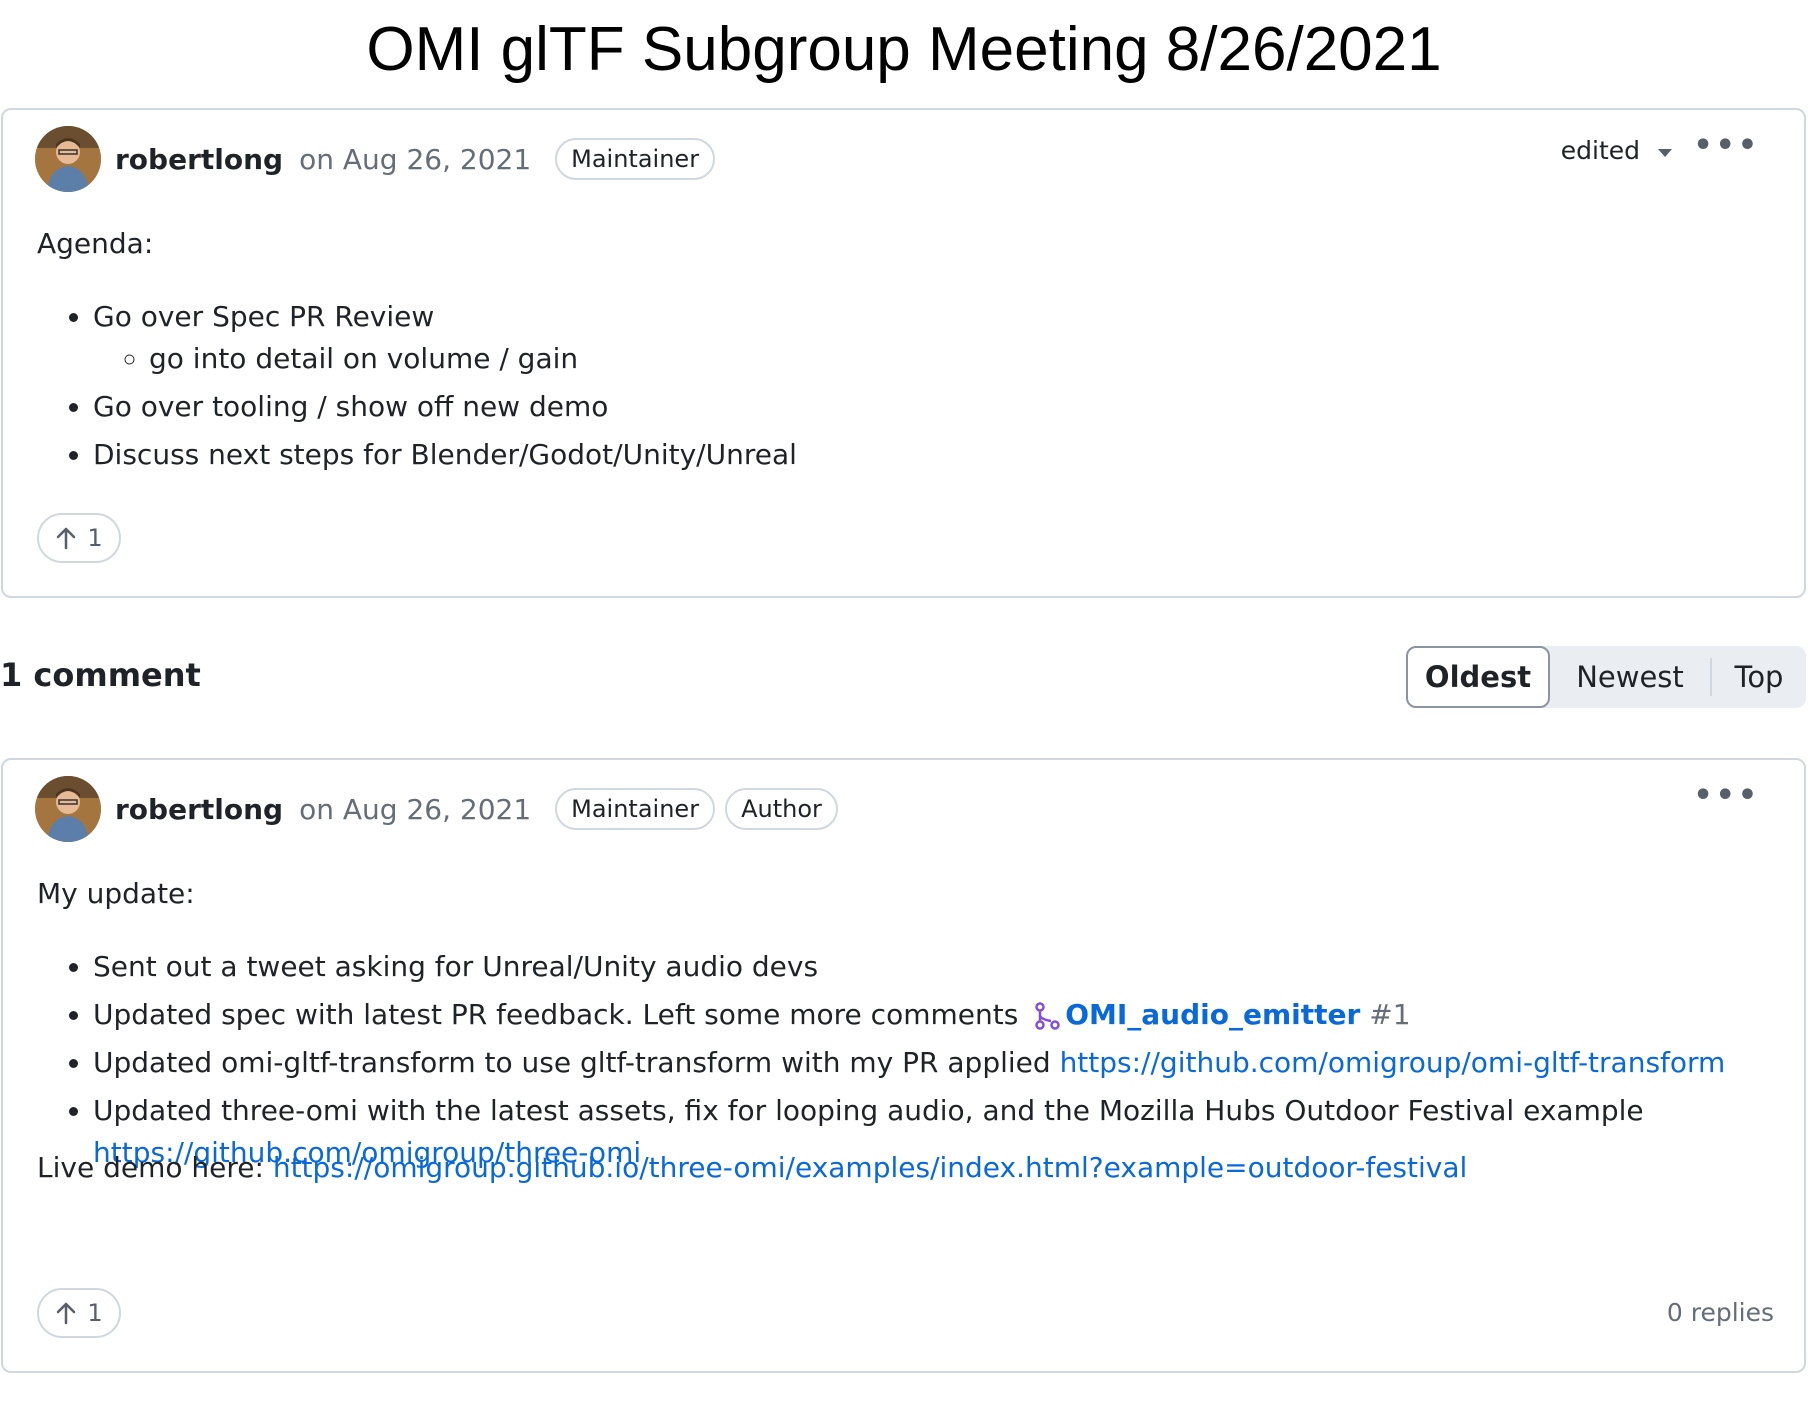  Describe the element at coordinates (116, 893) in the screenshot. I see `comment-intro: My update:` at that location.